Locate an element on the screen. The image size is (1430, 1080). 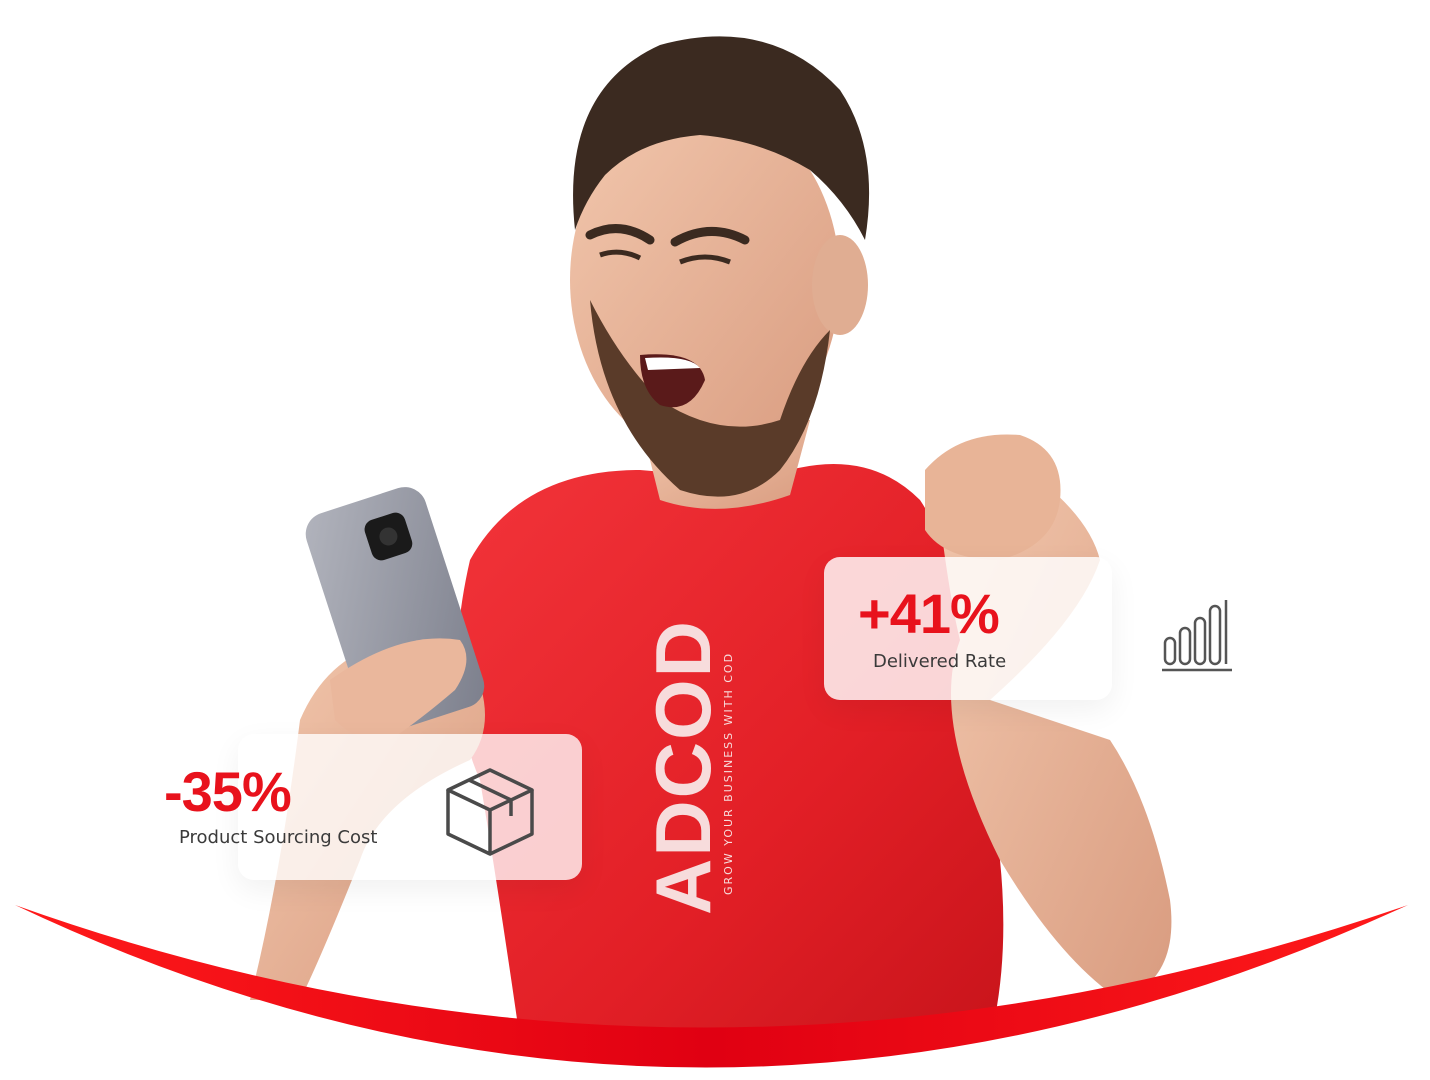
package-box-icon is located at coordinates (490, 812).